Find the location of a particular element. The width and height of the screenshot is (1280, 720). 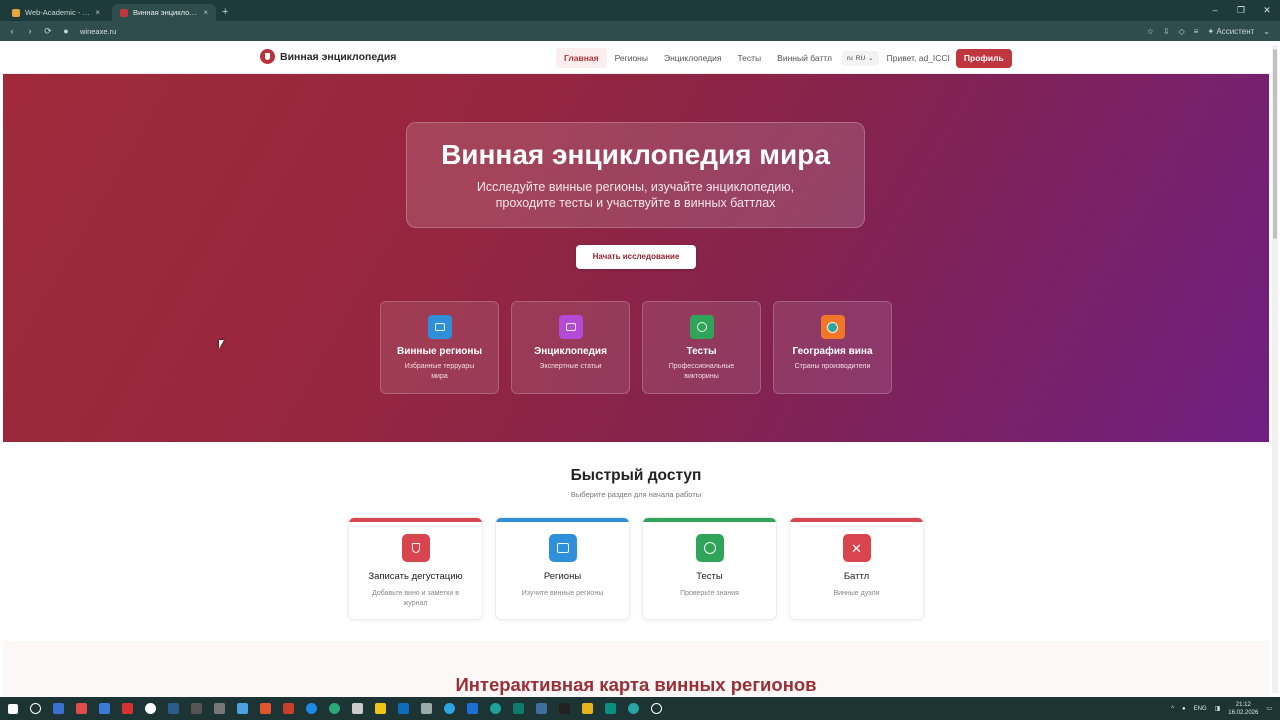

address-bar-actions: ☆ ⇩ ◇ ≡ ✦ Ассистент ⌄ is located at coordinates (1208, 31).